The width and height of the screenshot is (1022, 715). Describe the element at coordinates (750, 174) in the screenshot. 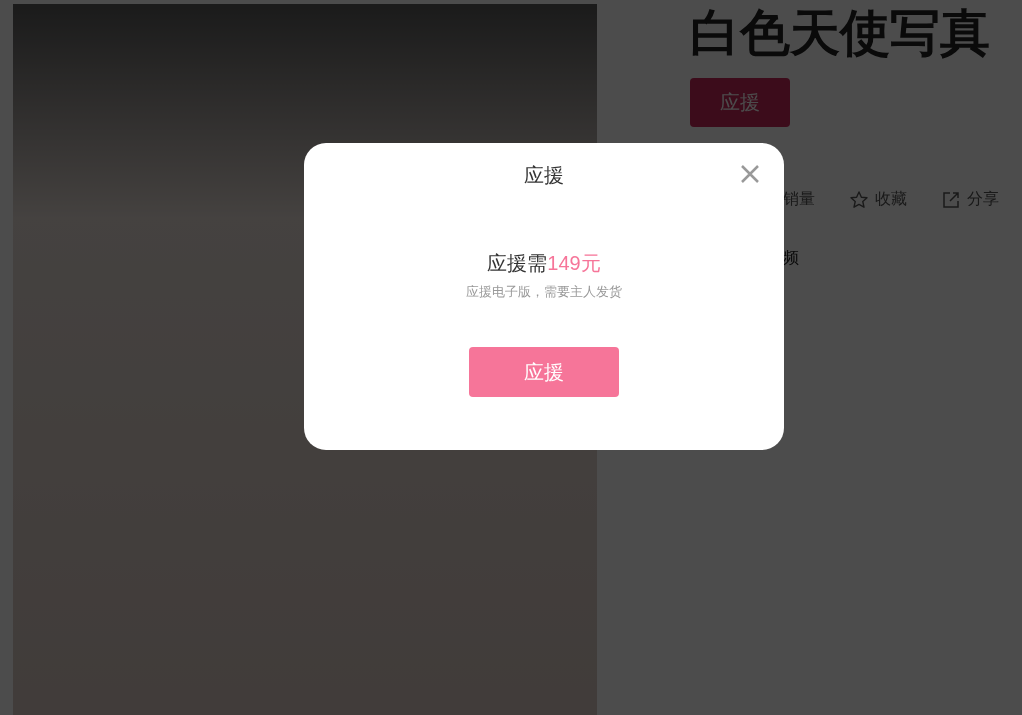

I see `close-icon` at that location.